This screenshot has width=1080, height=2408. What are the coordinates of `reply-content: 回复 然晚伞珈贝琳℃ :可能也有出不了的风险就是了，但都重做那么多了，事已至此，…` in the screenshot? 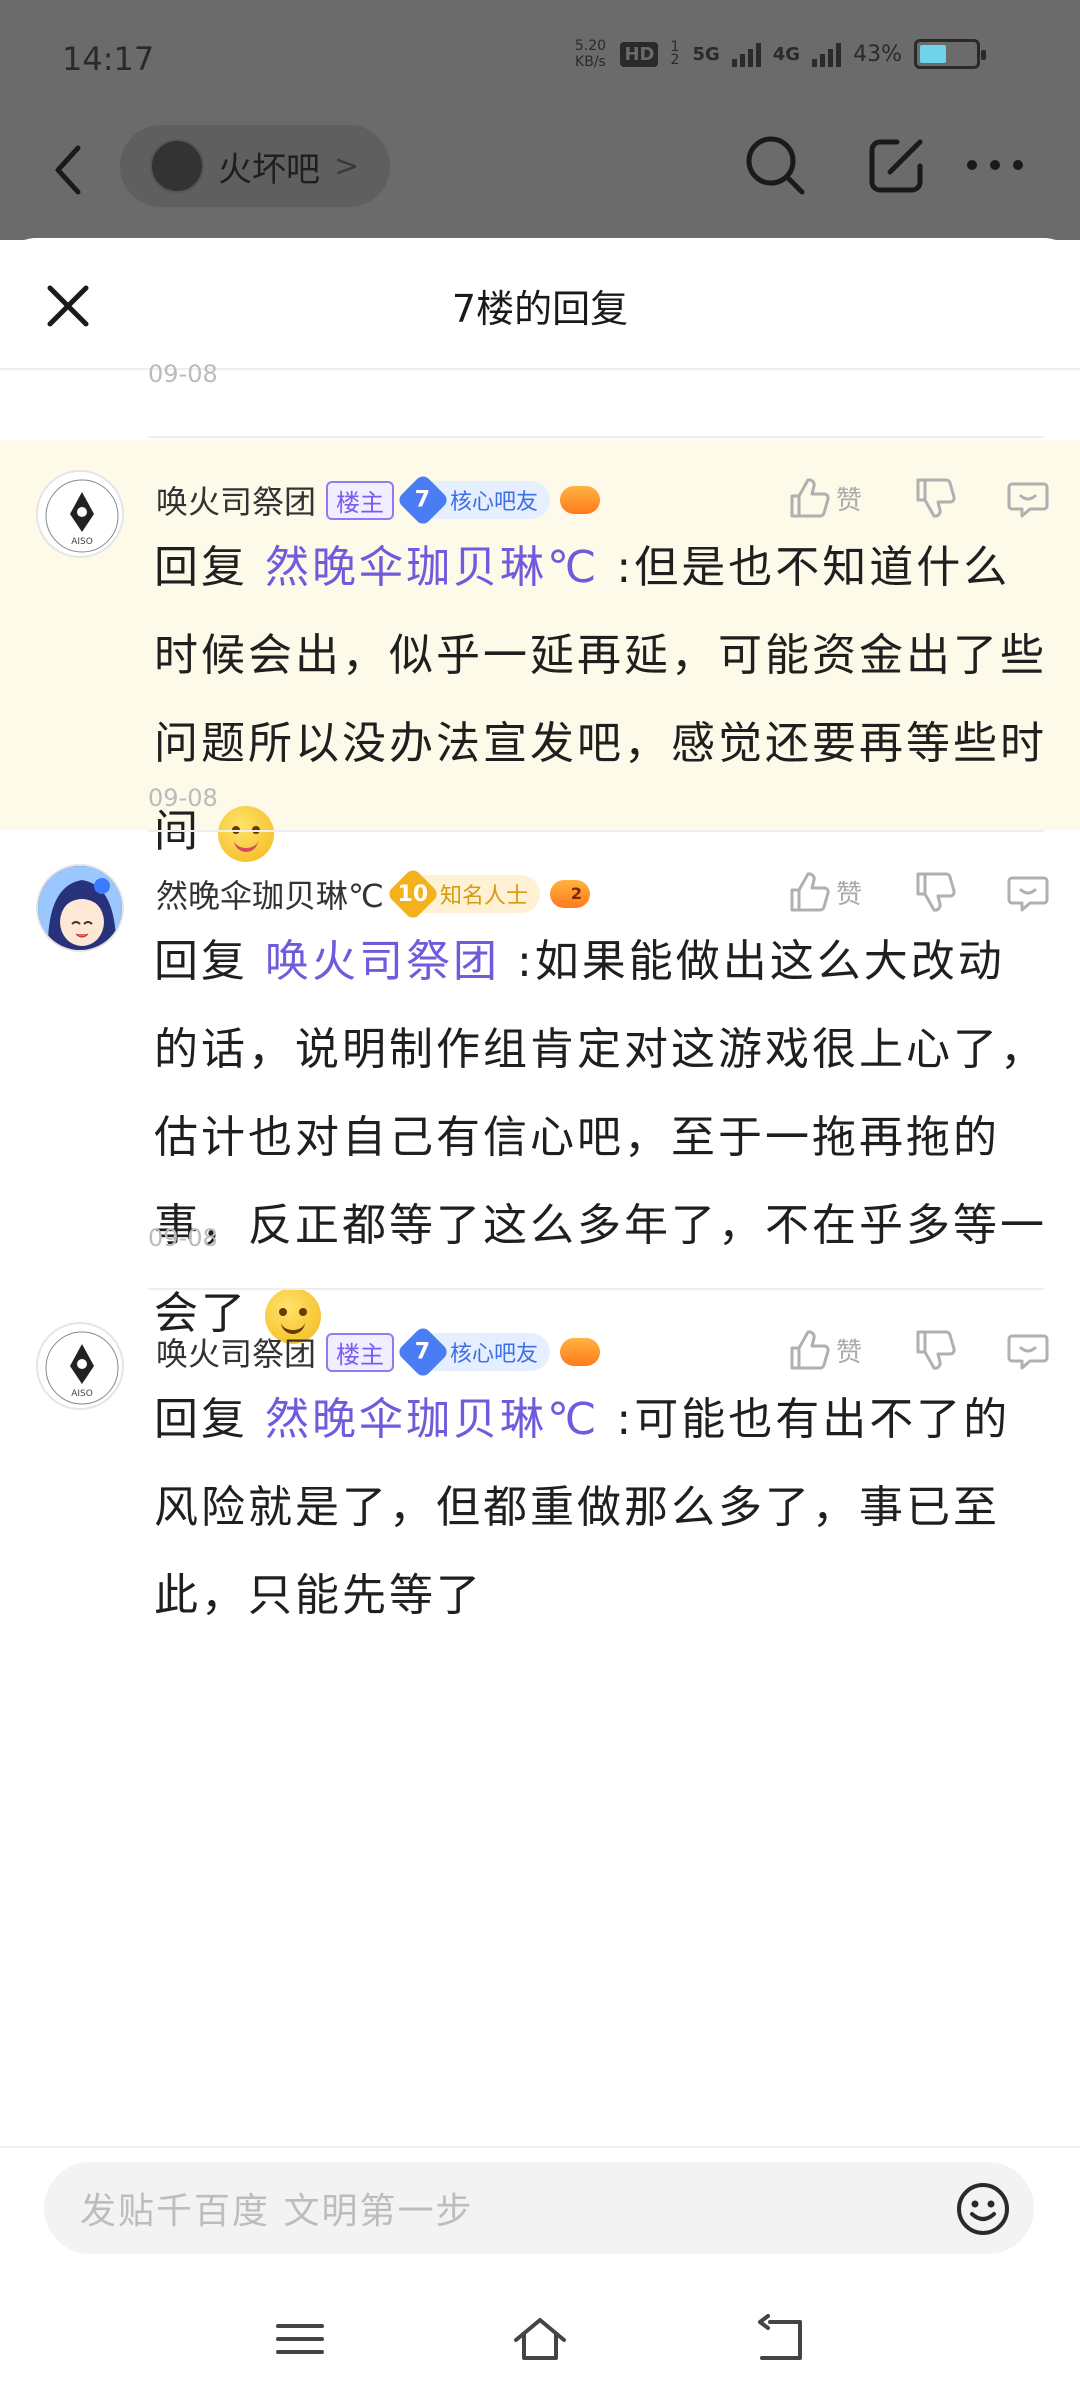 It's located at (602, 1508).